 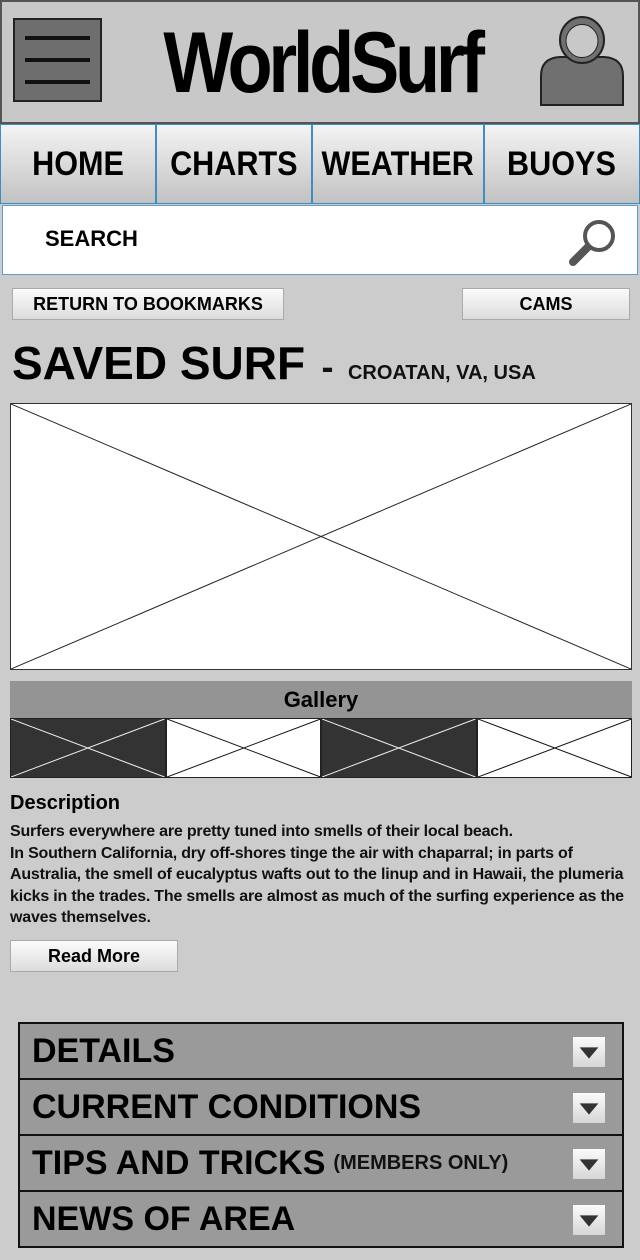 I want to click on members-only-note: (MEMBERS ONLY), so click(x=421, y=1162).